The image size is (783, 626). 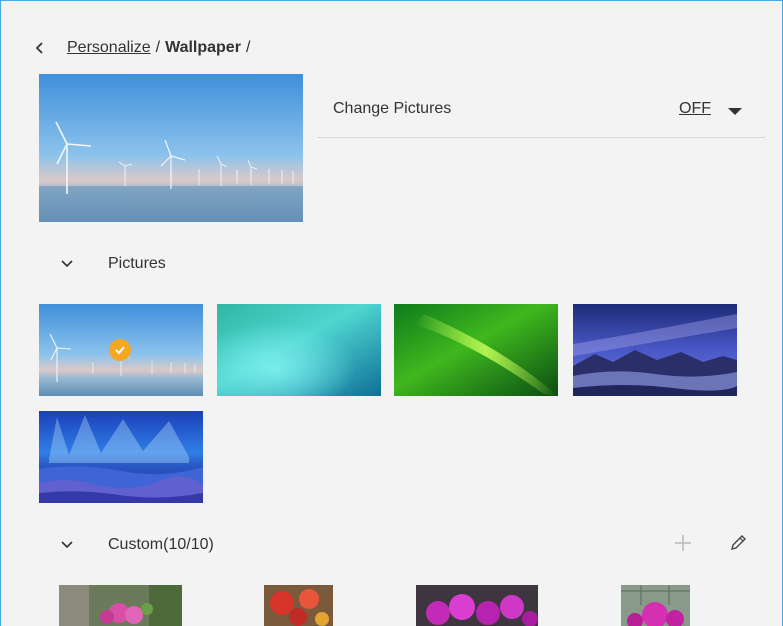 I want to click on custom-section-header: Custom(10/10), so click(x=135, y=545).